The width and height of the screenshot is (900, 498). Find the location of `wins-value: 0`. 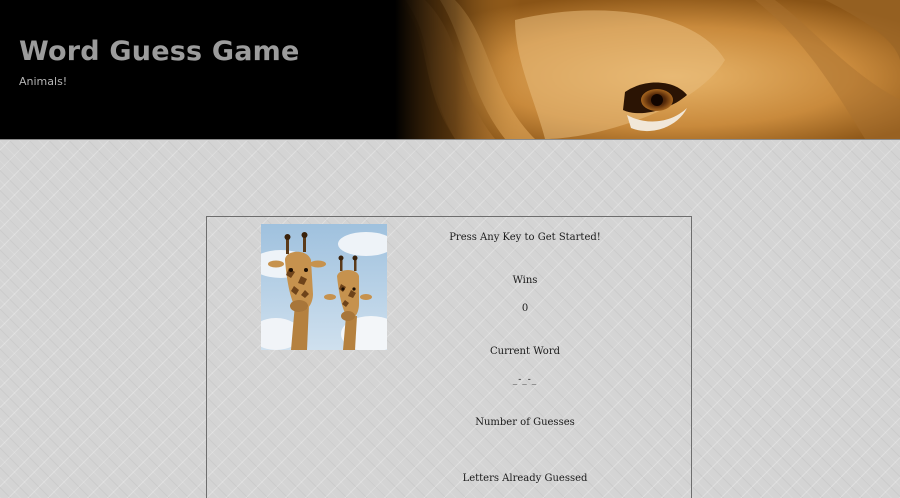

wins-value: 0 is located at coordinates (525, 308).